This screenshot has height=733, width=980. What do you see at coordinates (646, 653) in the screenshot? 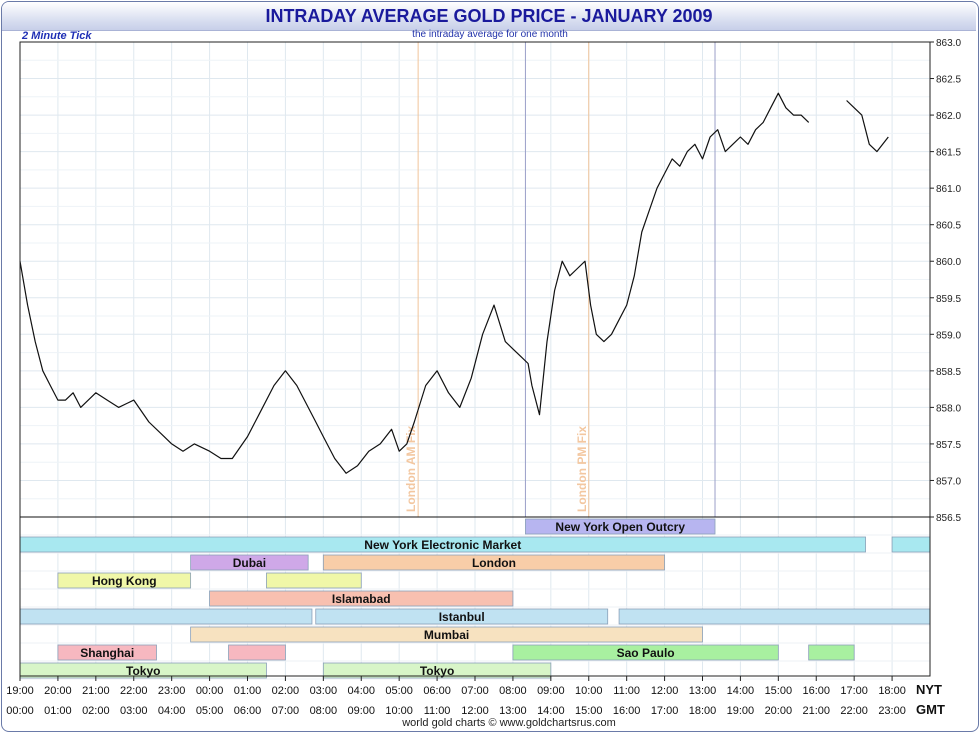
I see `session-label: Sao Paulo` at bounding box center [646, 653].